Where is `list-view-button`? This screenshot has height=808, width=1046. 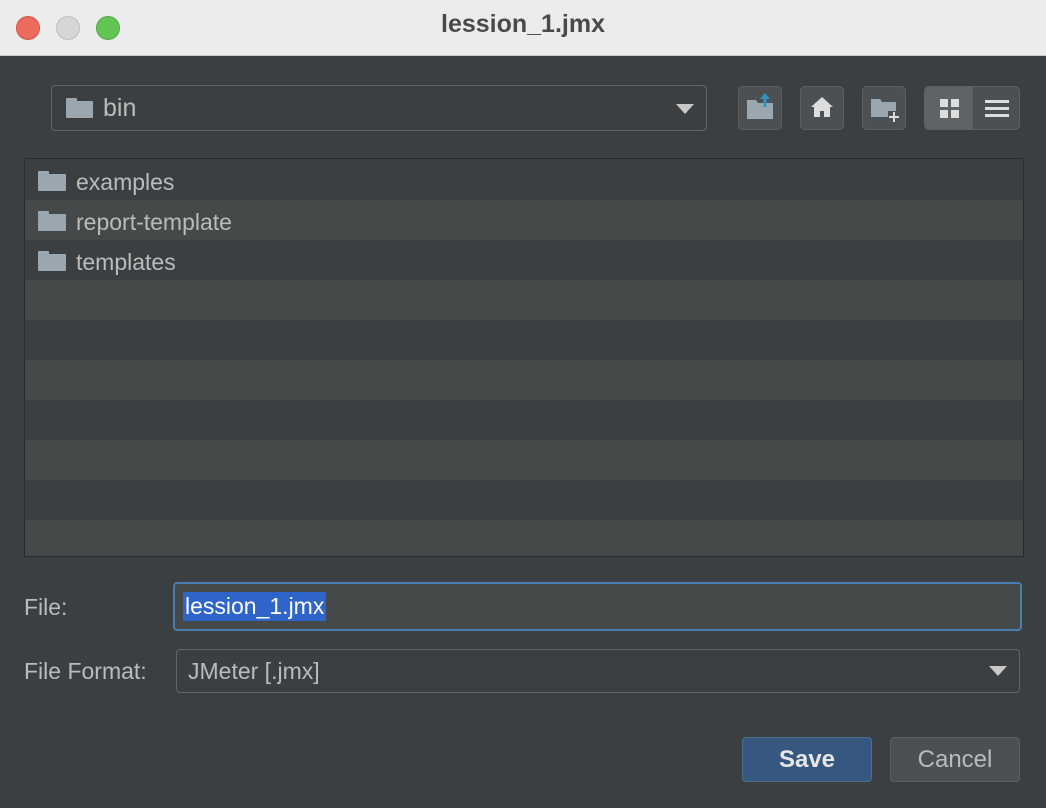
list-view-button is located at coordinates (996, 108).